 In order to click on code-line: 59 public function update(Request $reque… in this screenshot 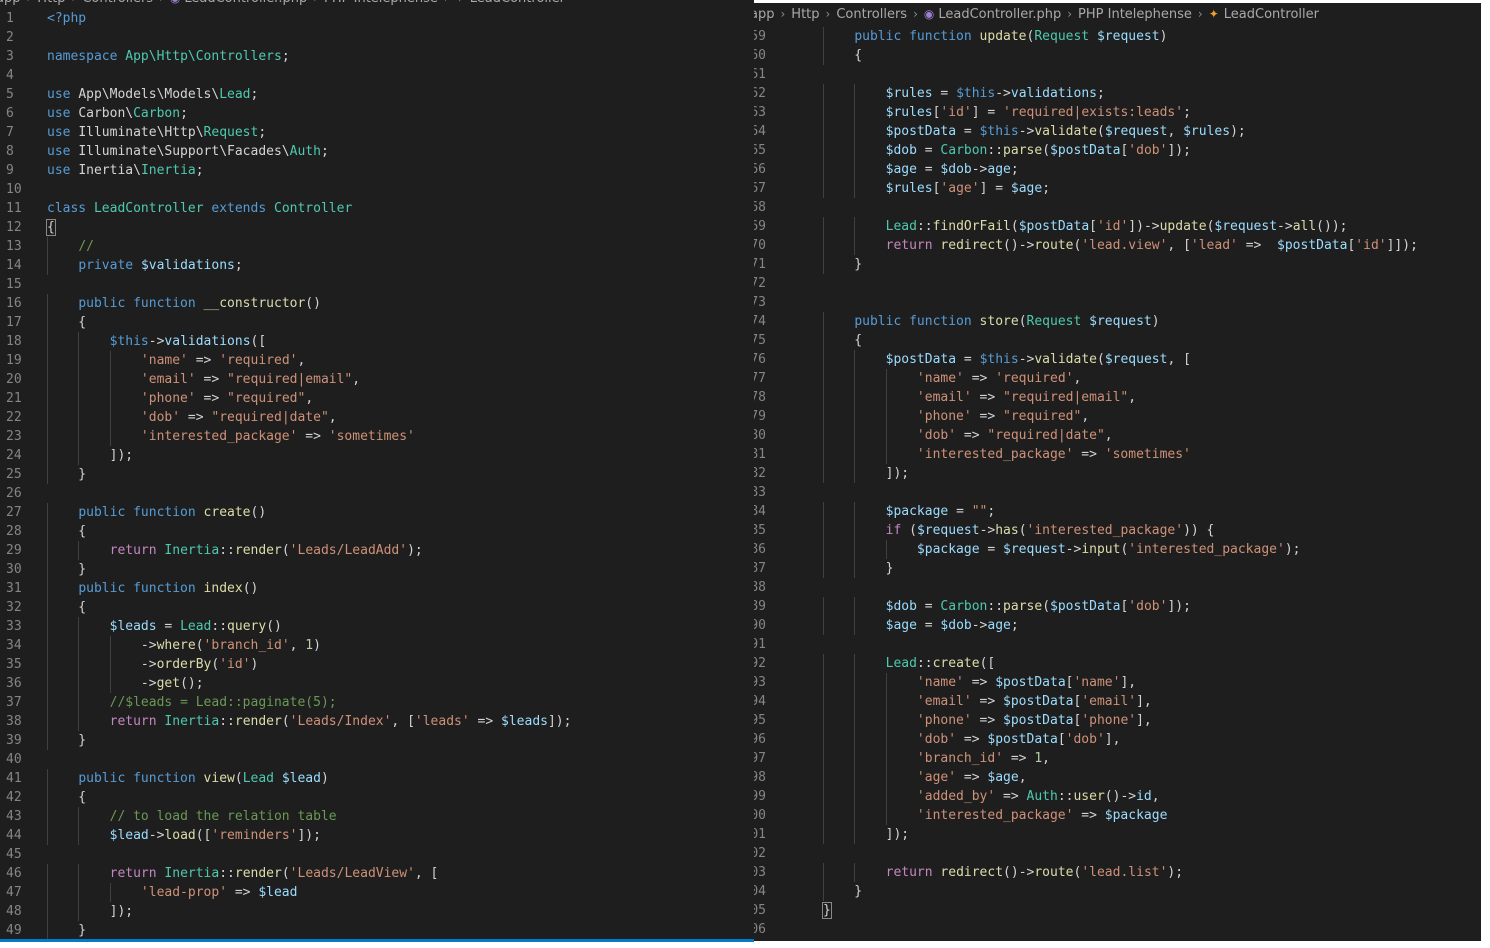, I will do `click(1117, 36)`.